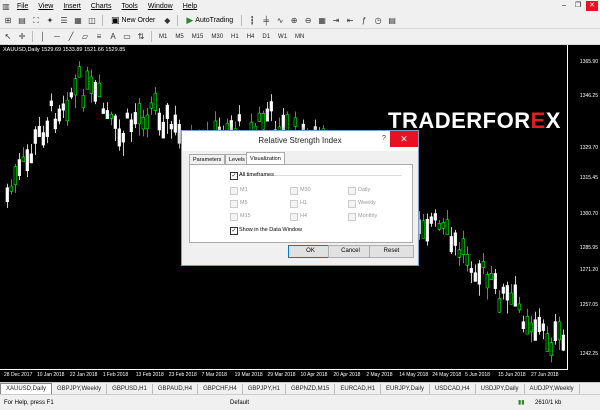  I want to click on profiles-icon: ▤, so click(22, 21).